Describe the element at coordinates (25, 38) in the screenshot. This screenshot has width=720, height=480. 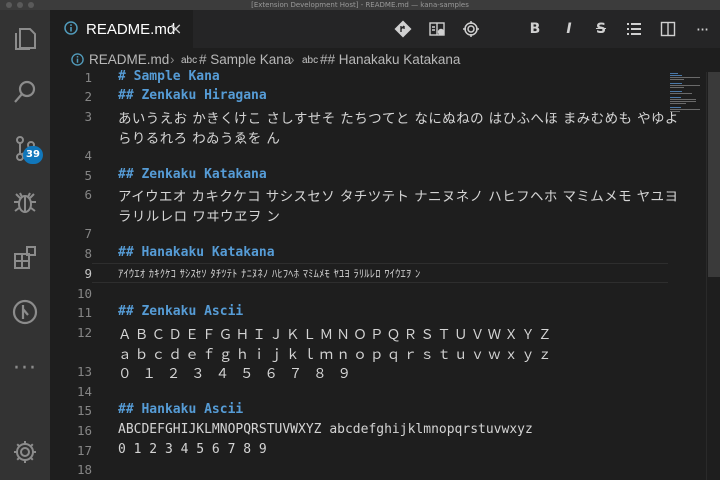
I see `explorer-icon` at that location.